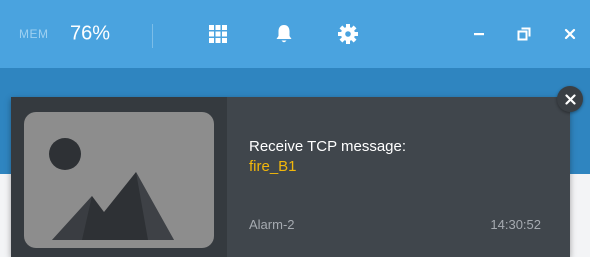 The width and height of the screenshot is (590, 257). Describe the element at coordinates (524, 34) in the screenshot. I see `restore-icon` at that location.